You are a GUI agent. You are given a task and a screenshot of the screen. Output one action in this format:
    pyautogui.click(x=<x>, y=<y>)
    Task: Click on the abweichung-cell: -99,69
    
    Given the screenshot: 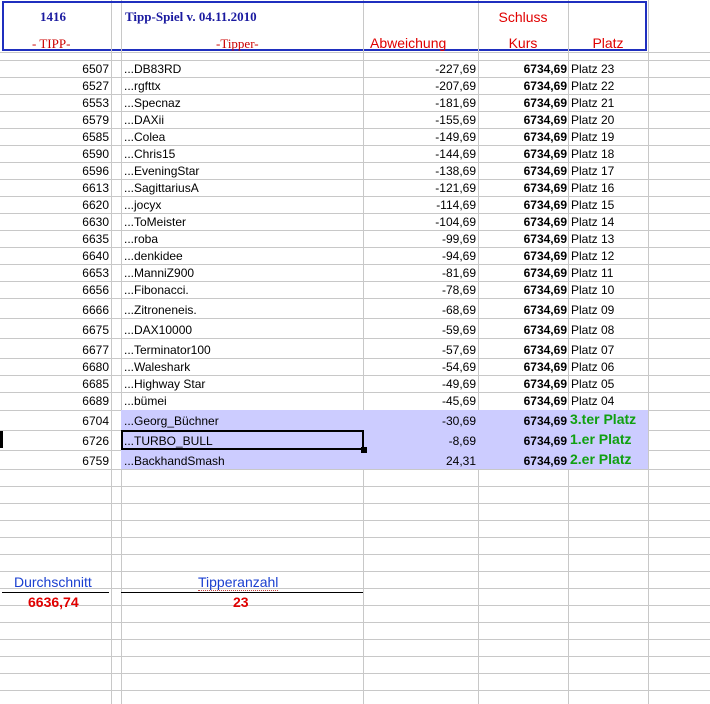 What is the action you would take?
    pyautogui.click(x=420, y=239)
    